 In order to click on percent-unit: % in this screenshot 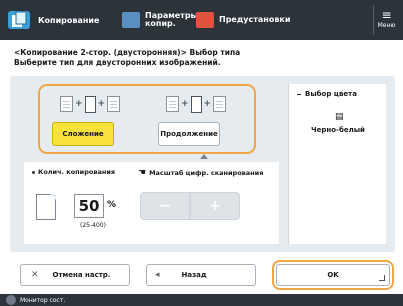, I will do `click(112, 205)`.